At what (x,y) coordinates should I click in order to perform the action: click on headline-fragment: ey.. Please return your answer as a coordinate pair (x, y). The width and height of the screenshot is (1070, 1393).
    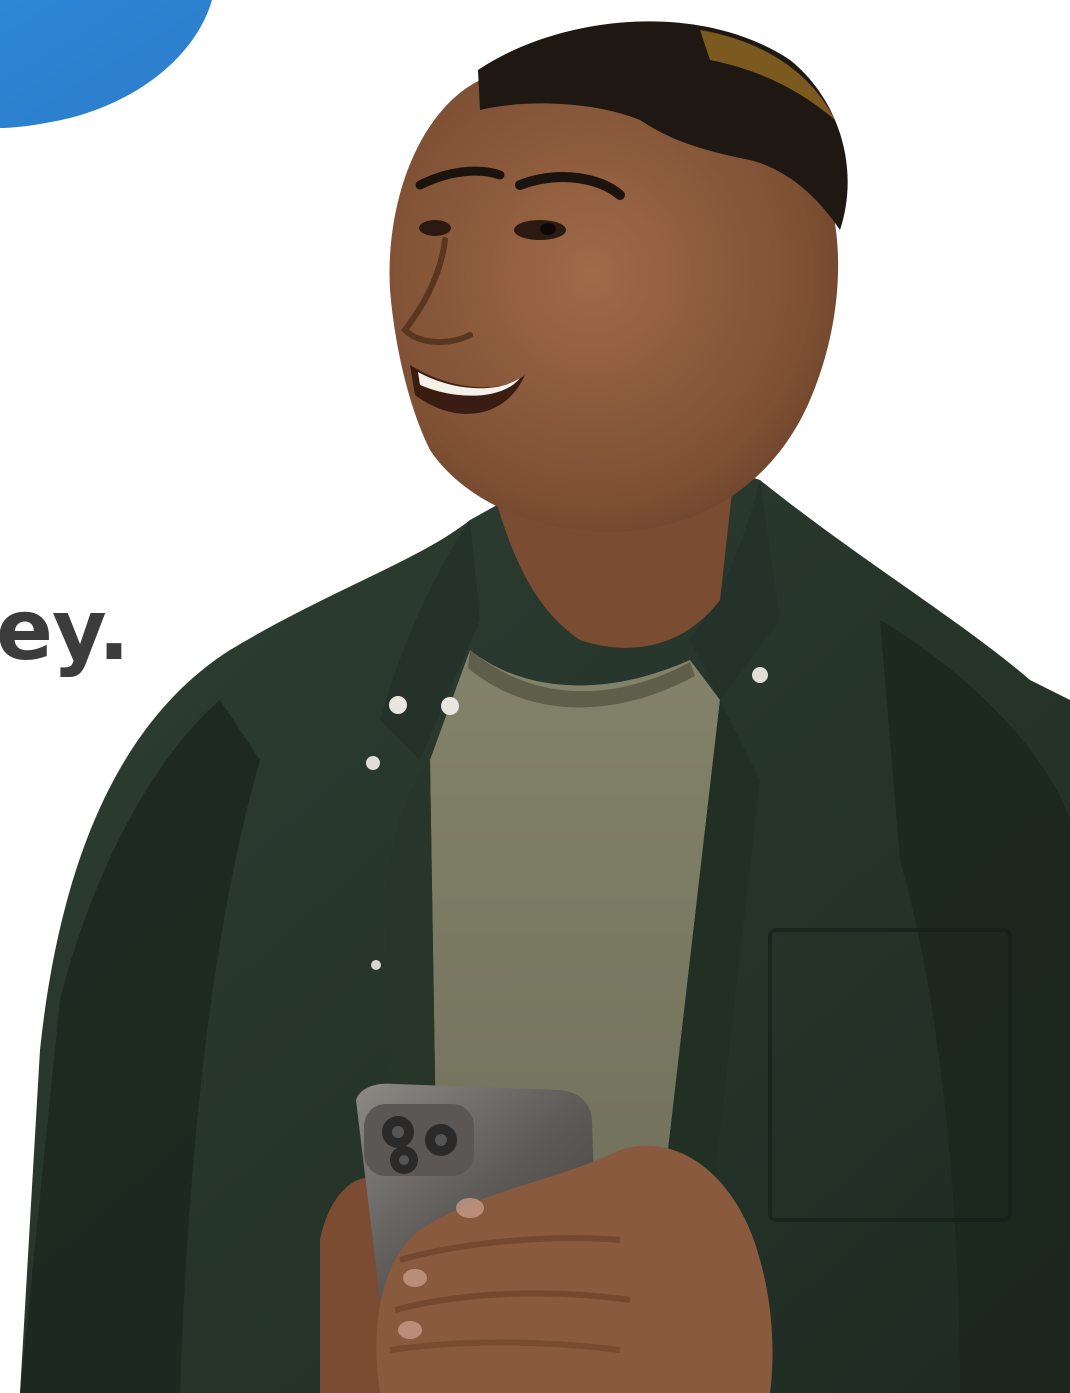
    Looking at the image, I should click on (65, 630).